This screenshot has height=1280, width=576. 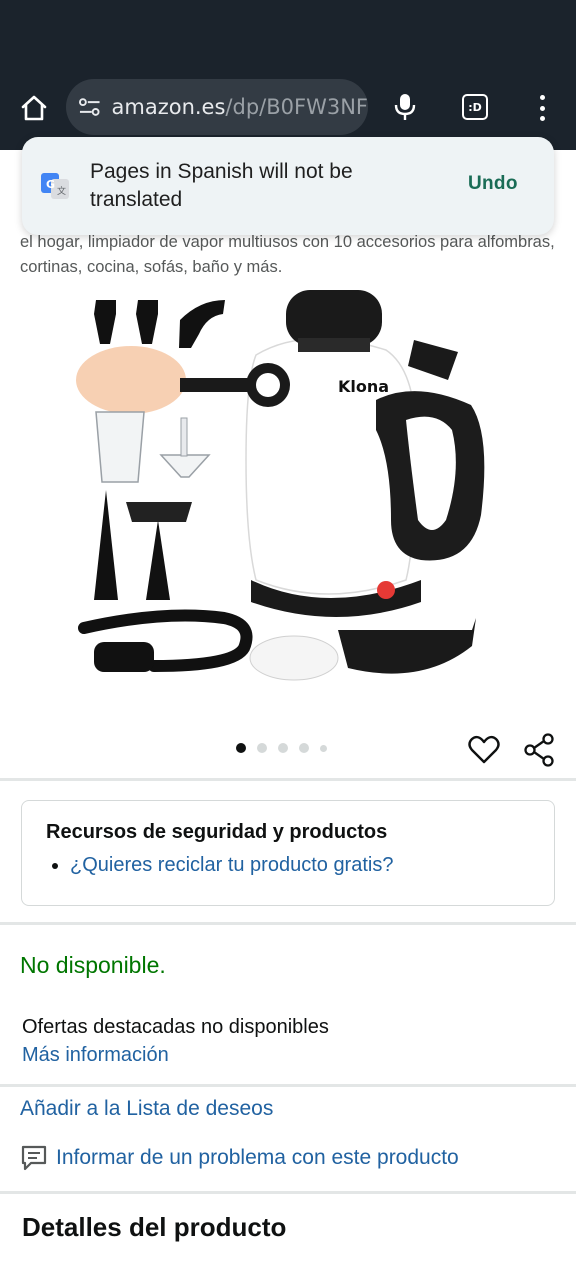 What do you see at coordinates (294, 658) in the screenshot?
I see `microfiber-cloth` at bounding box center [294, 658].